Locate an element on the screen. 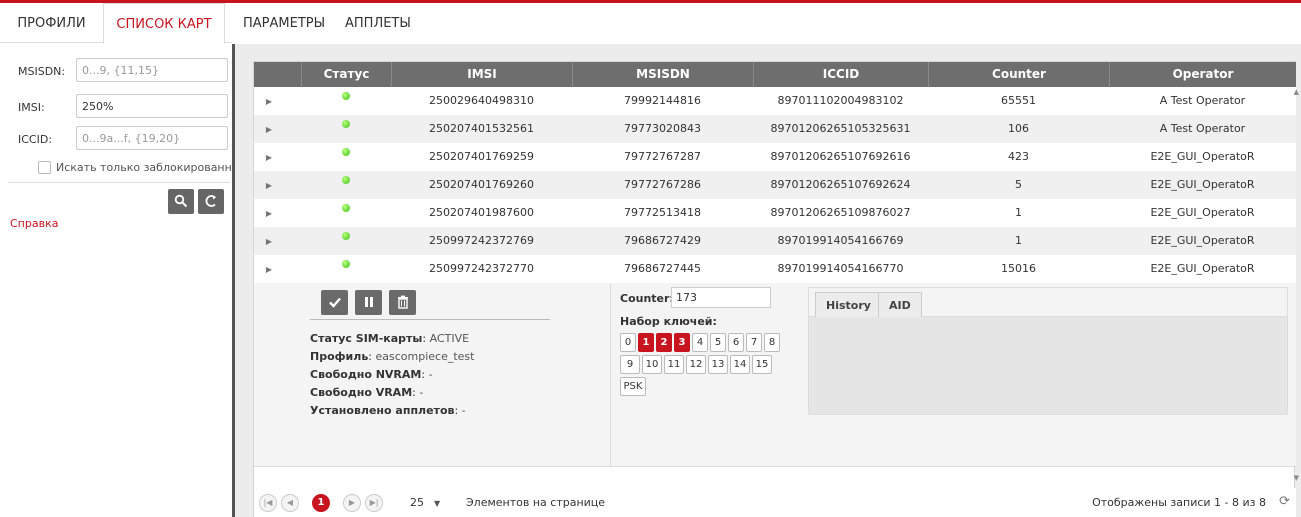 The height and width of the screenshot is (517, 1301). imsi-cell: 250207401769260 is located at coordinates (481, 184).